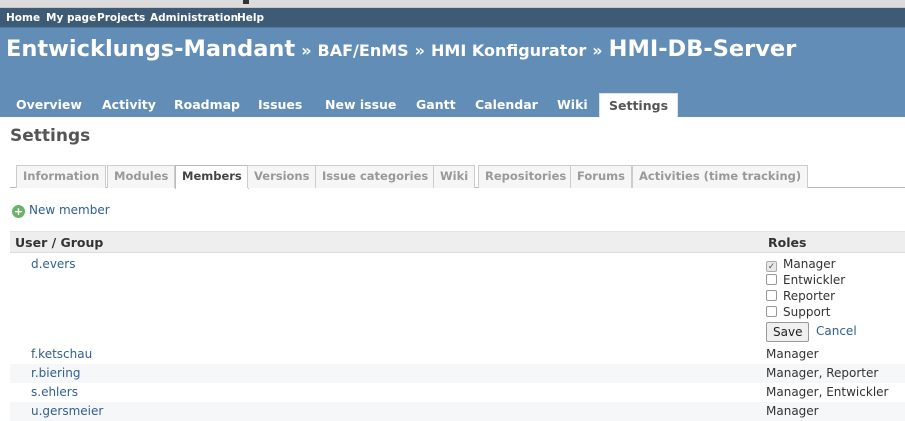  Describe the element at coordinates (827, 392) in the screenshot. I see `member-roles: Manager, Entwickler` at that location.